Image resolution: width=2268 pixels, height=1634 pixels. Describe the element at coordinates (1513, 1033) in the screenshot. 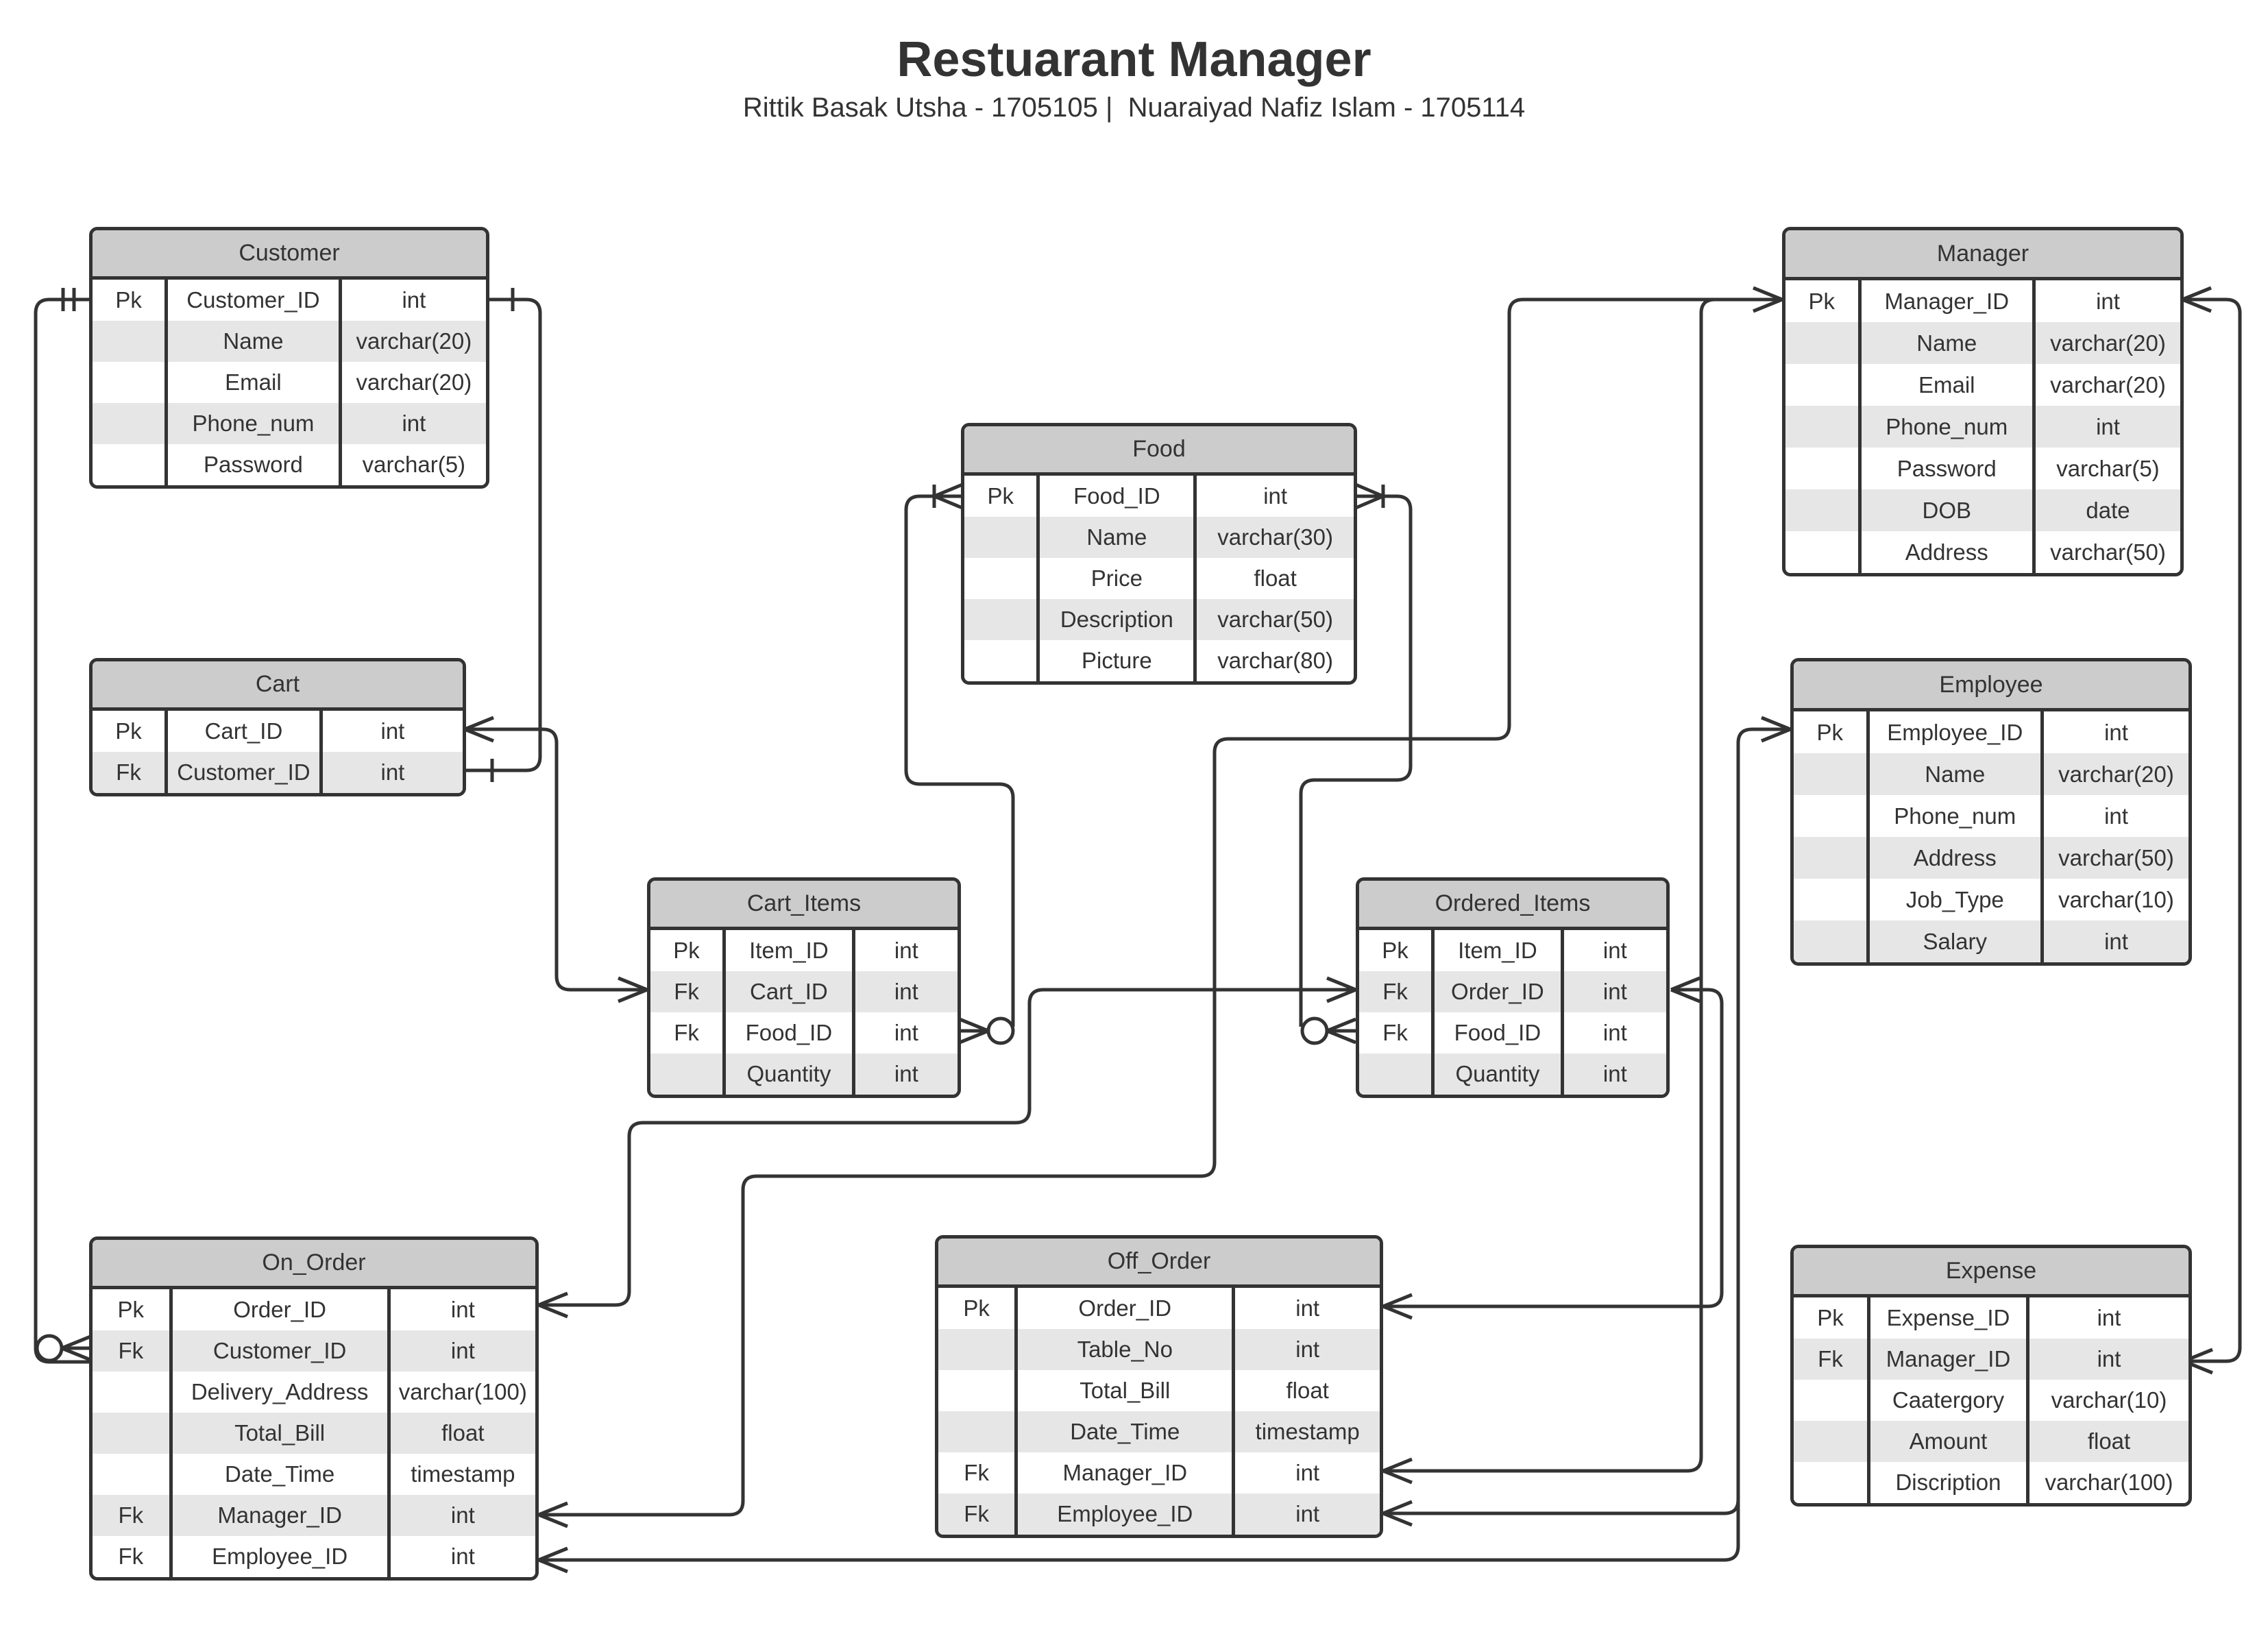

I see `ordered-items-row: Fk Food_ID int` at that location.